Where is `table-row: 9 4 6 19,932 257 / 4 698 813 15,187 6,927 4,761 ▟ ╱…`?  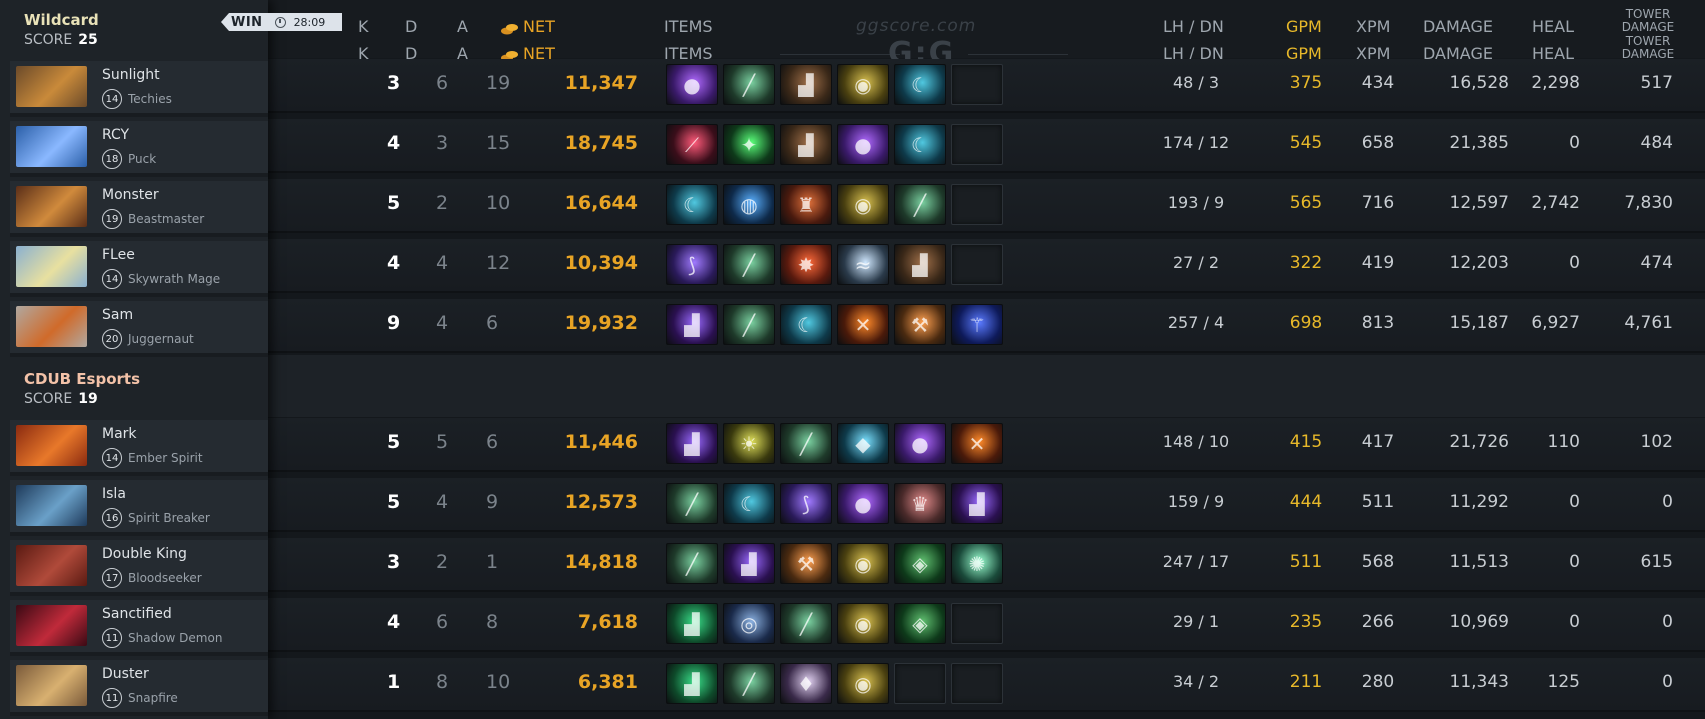 table-row: 9 4 6 19,932 257 / 4 698 813 15,187 6,927 4,761 ▟ ╱… is located at coordinates (986, 326).